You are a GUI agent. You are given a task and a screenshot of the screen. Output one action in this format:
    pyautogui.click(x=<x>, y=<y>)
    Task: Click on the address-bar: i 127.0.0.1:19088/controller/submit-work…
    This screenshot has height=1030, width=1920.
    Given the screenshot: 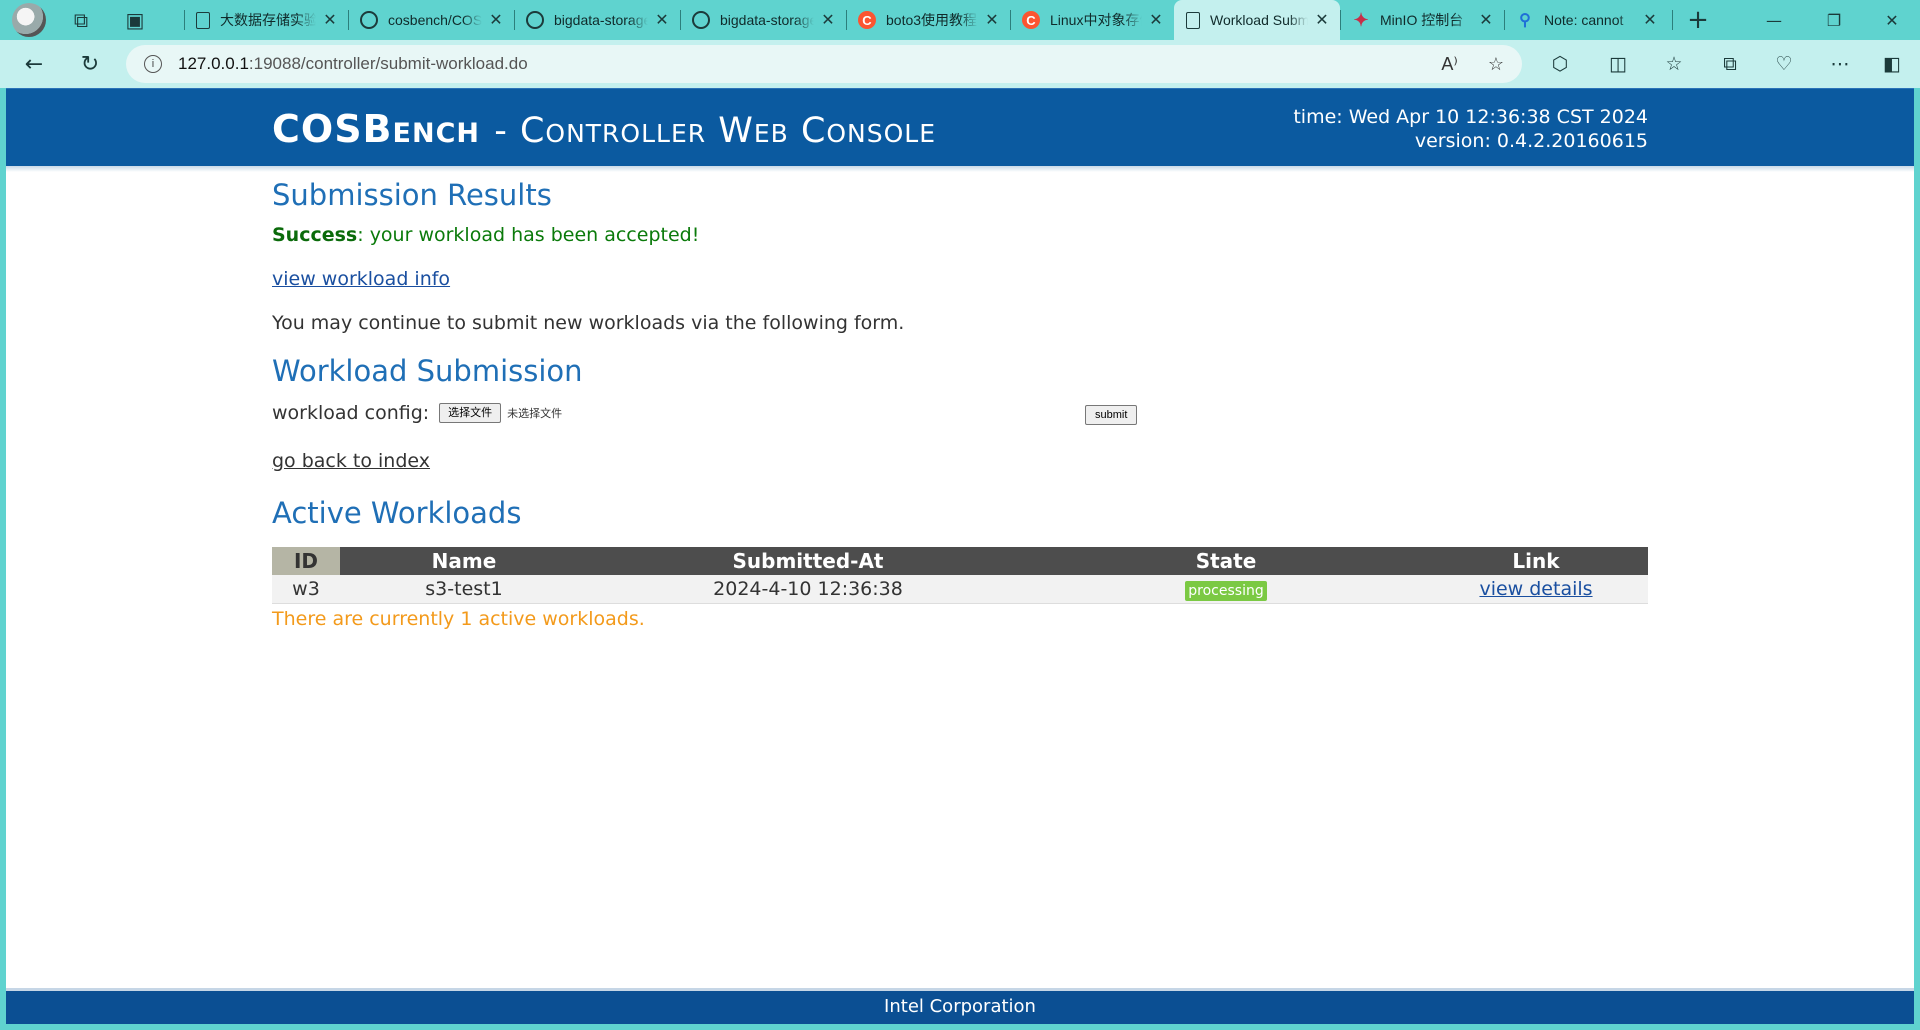 What is the action you would take?
    pyautogui.click(x=824, y=64)
    